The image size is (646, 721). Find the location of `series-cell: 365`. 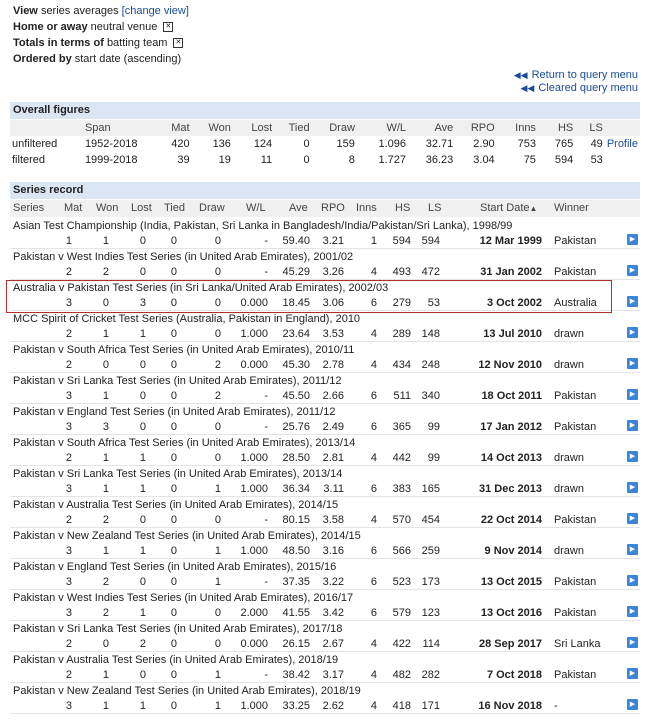

series-cell: 365 is located at coordinates (401, 427).